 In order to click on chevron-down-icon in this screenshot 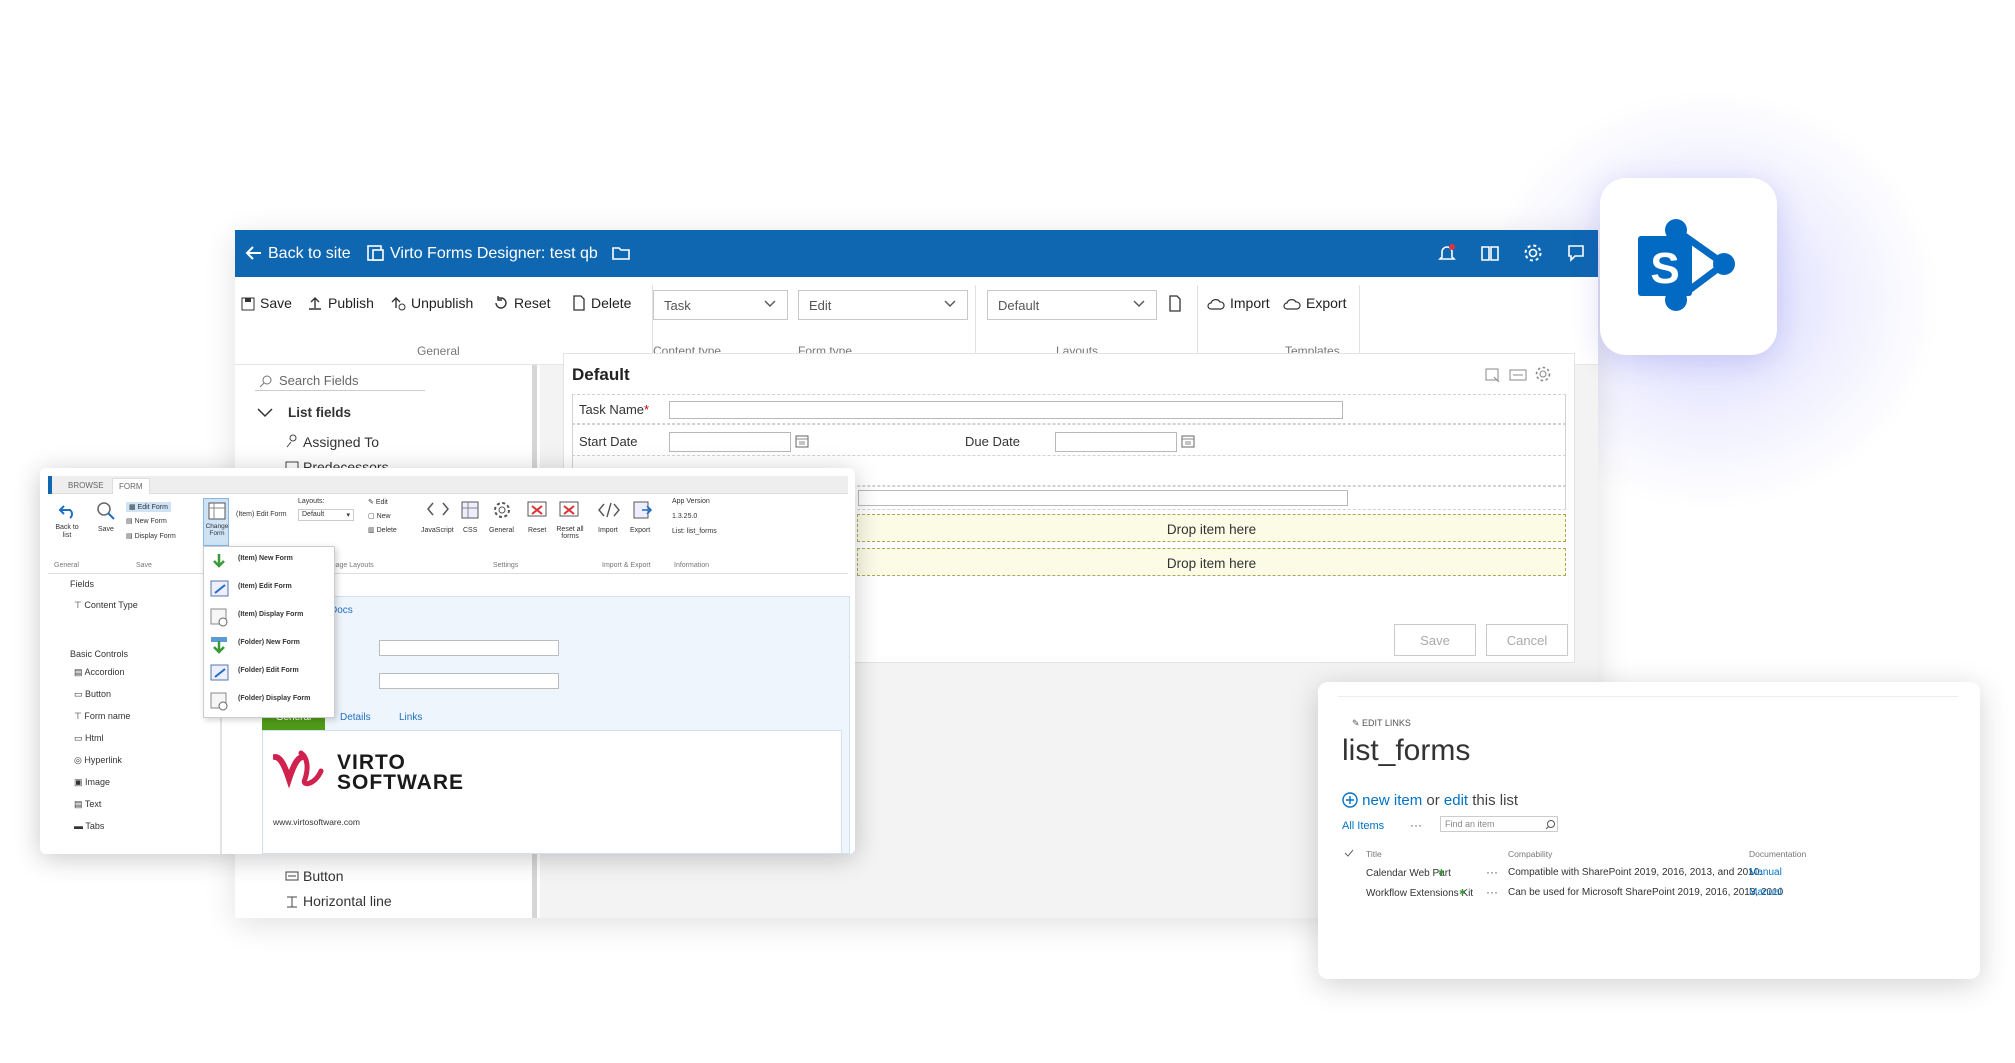, I will do `click(265, 413)`.